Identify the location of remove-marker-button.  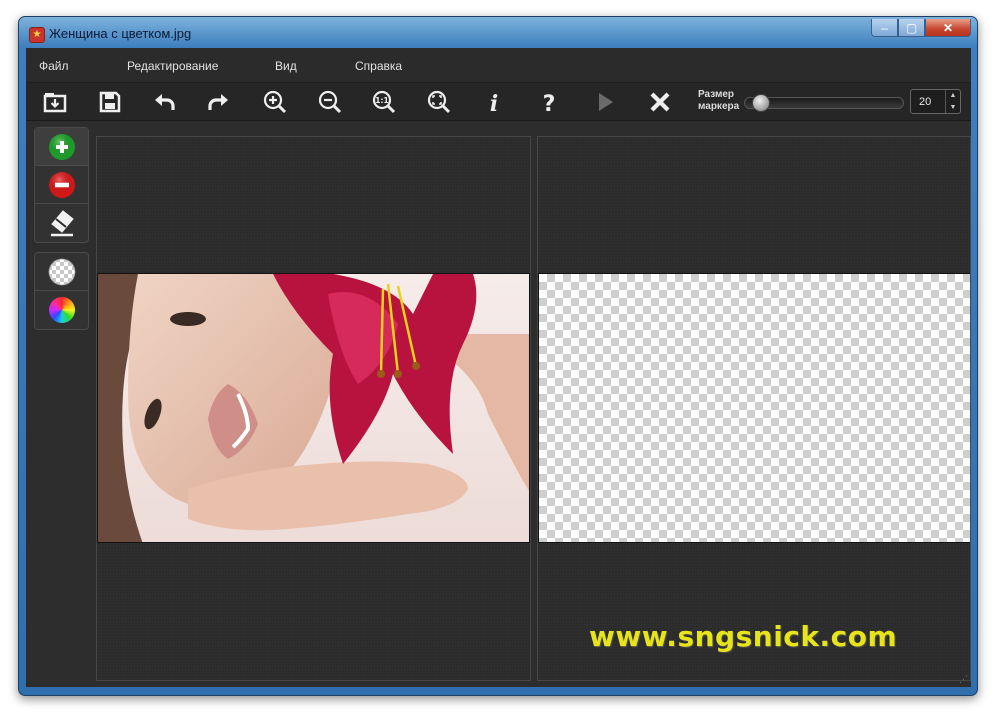
(61, 185).